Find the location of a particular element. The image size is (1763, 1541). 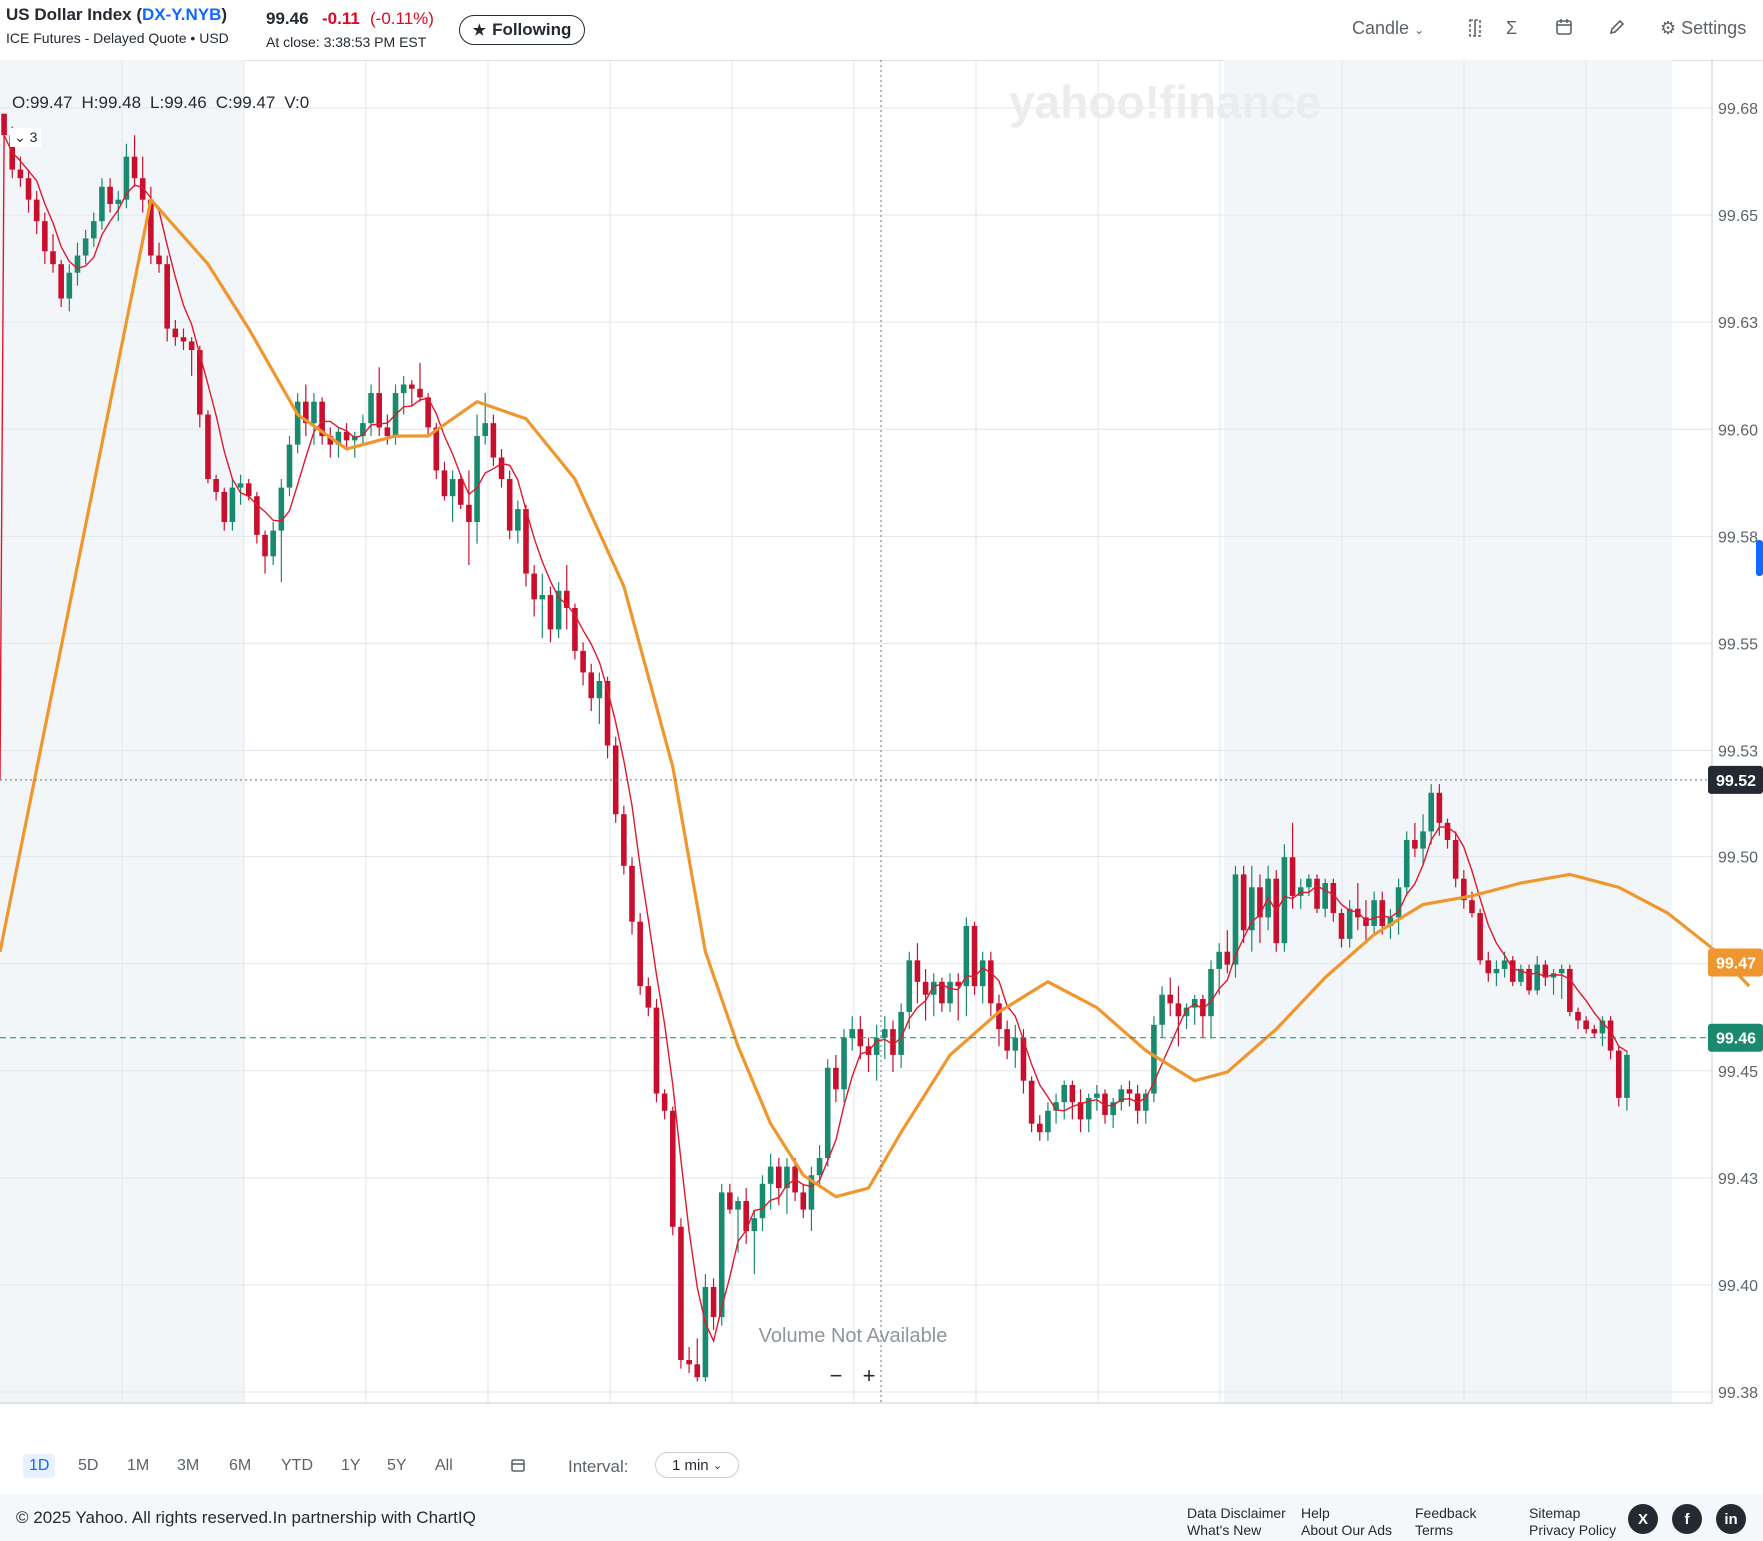

y-tick-label: 99.38 is located at coordinates (1738, 1393).